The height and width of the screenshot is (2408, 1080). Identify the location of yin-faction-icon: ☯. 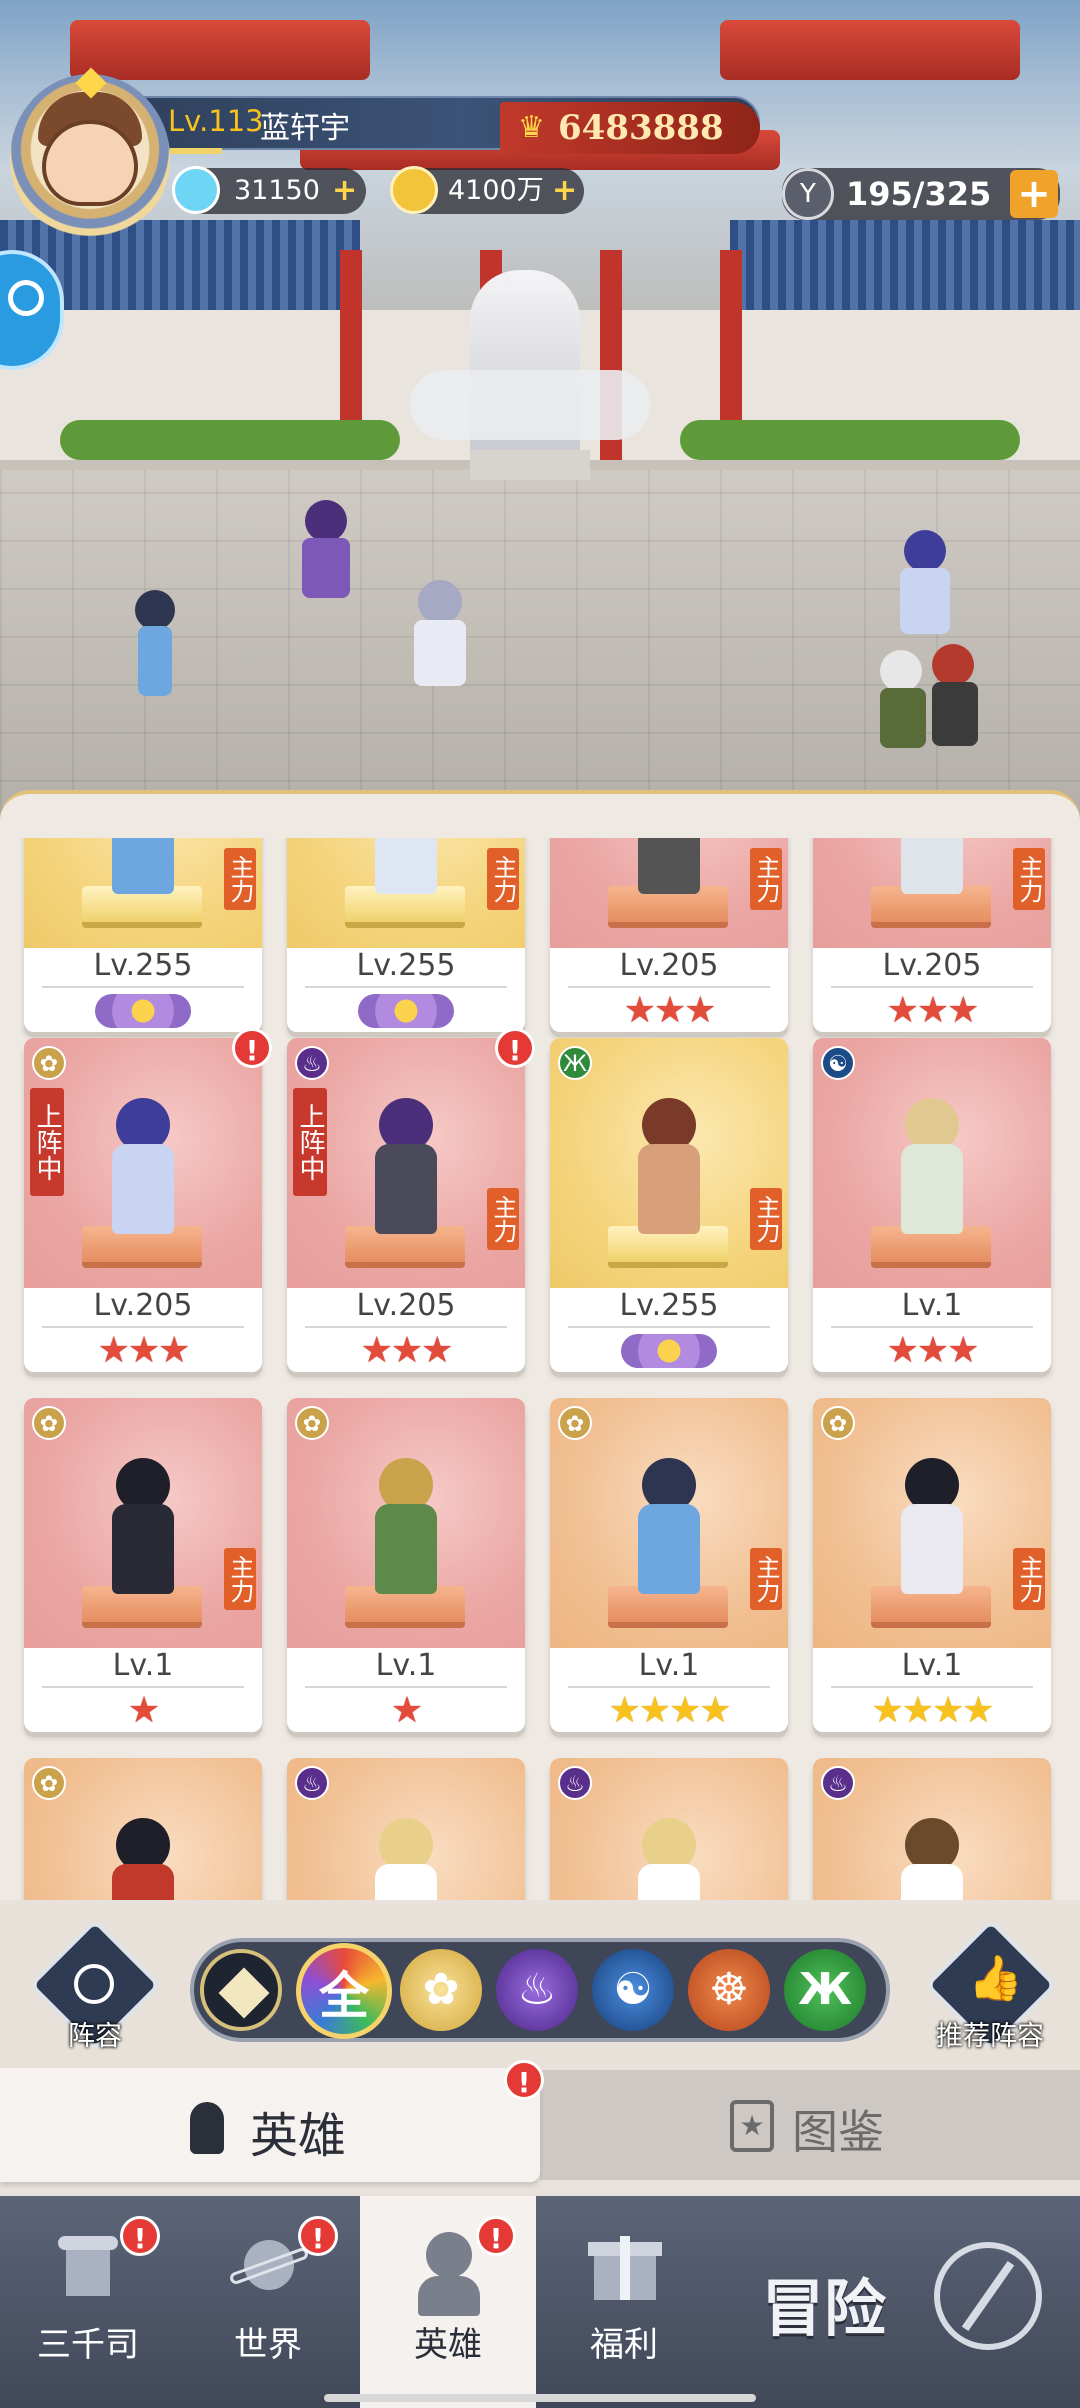
(838, 1063).